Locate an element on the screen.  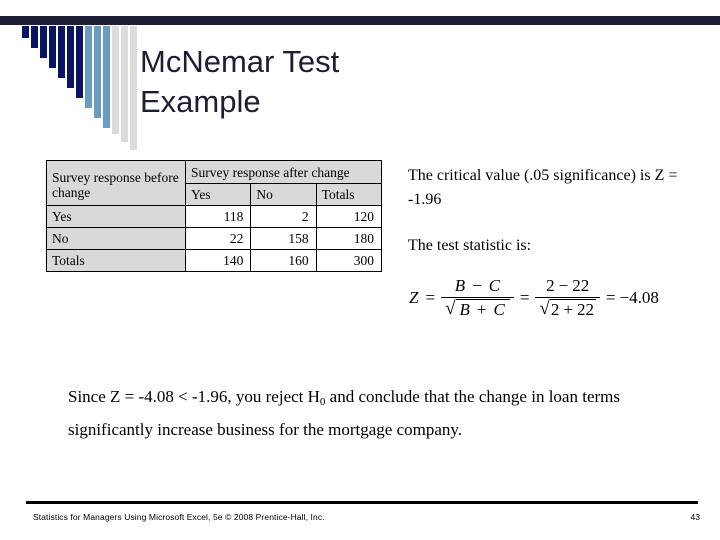
formula-c-symbol-2: C is located at coordinates (499, 310).